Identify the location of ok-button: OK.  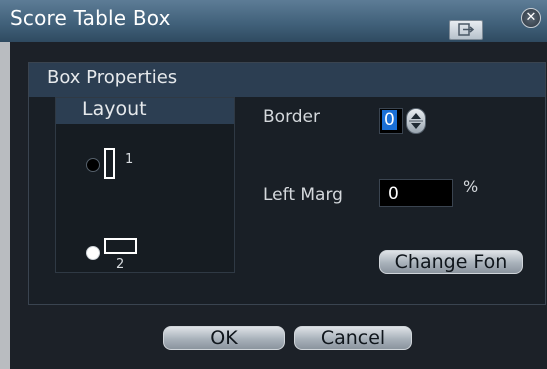
(224, 338).